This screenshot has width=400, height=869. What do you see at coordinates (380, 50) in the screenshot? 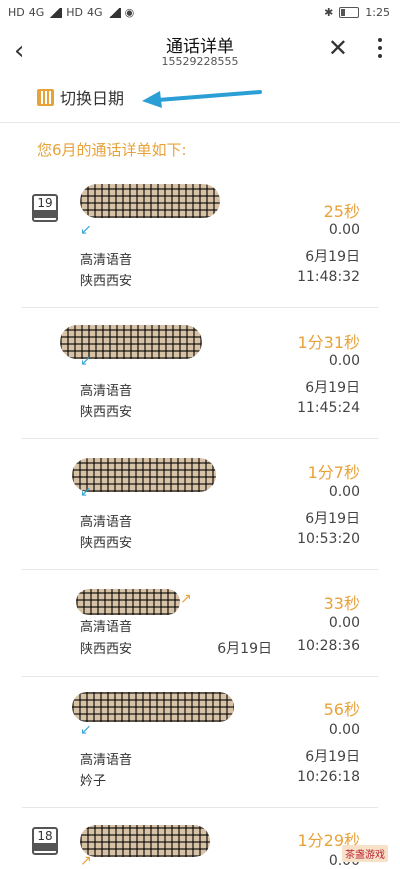
I see `more-menu-icon` at bounding box center [380, 50].